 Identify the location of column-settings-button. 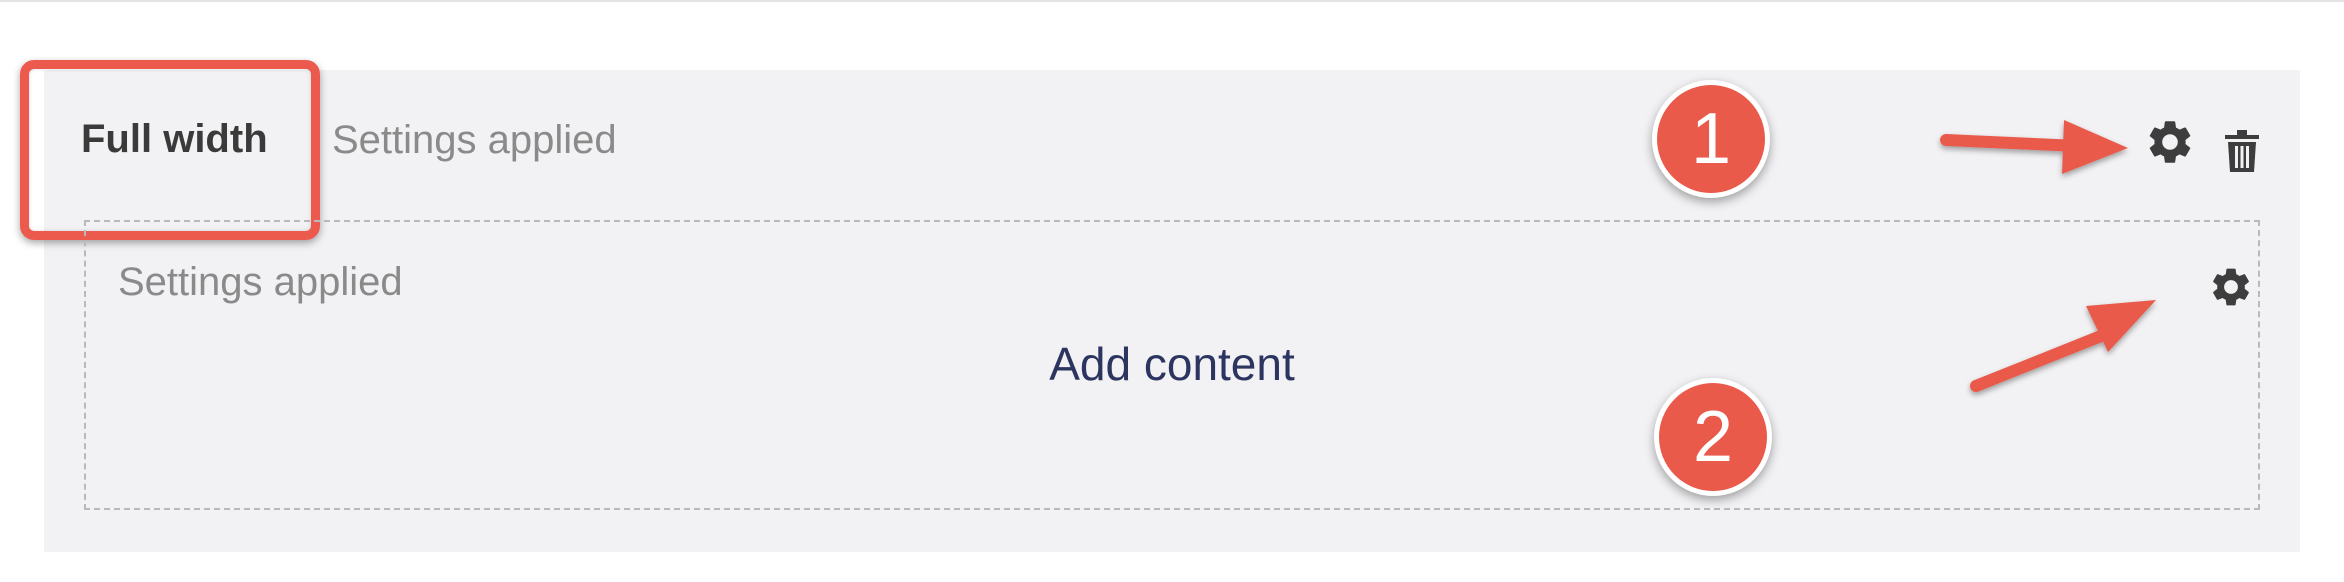
(2231, 287).